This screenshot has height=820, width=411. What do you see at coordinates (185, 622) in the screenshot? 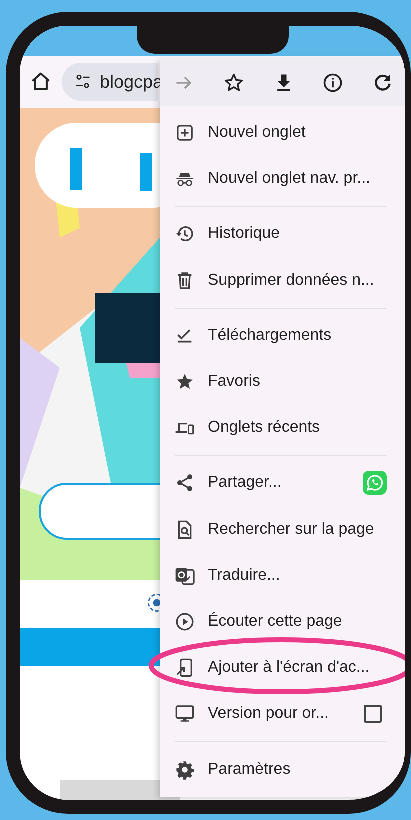
I see `play-circle-icon` at bounding box center [185, 622].